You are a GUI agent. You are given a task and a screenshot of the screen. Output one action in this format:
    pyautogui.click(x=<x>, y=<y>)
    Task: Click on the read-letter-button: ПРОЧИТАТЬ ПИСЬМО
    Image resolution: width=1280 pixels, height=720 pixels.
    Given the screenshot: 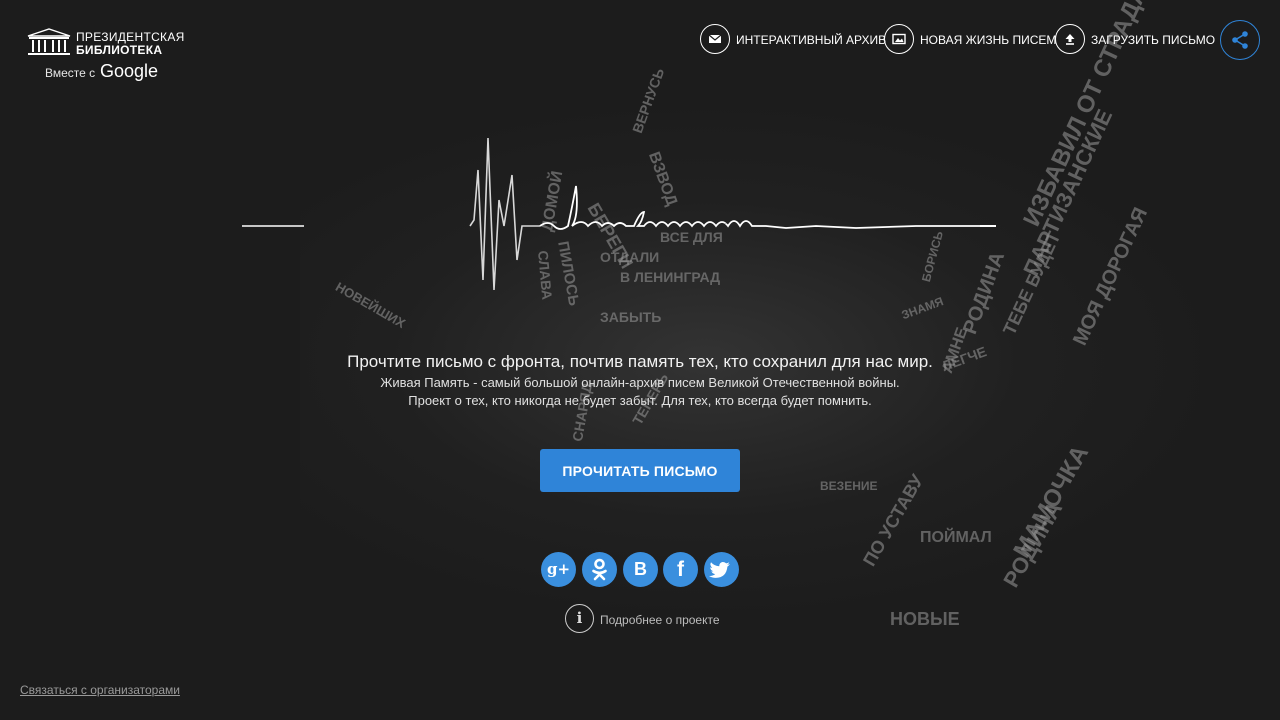 What is the action you would take?
    pyautogui.click(x=640, y=470)
    